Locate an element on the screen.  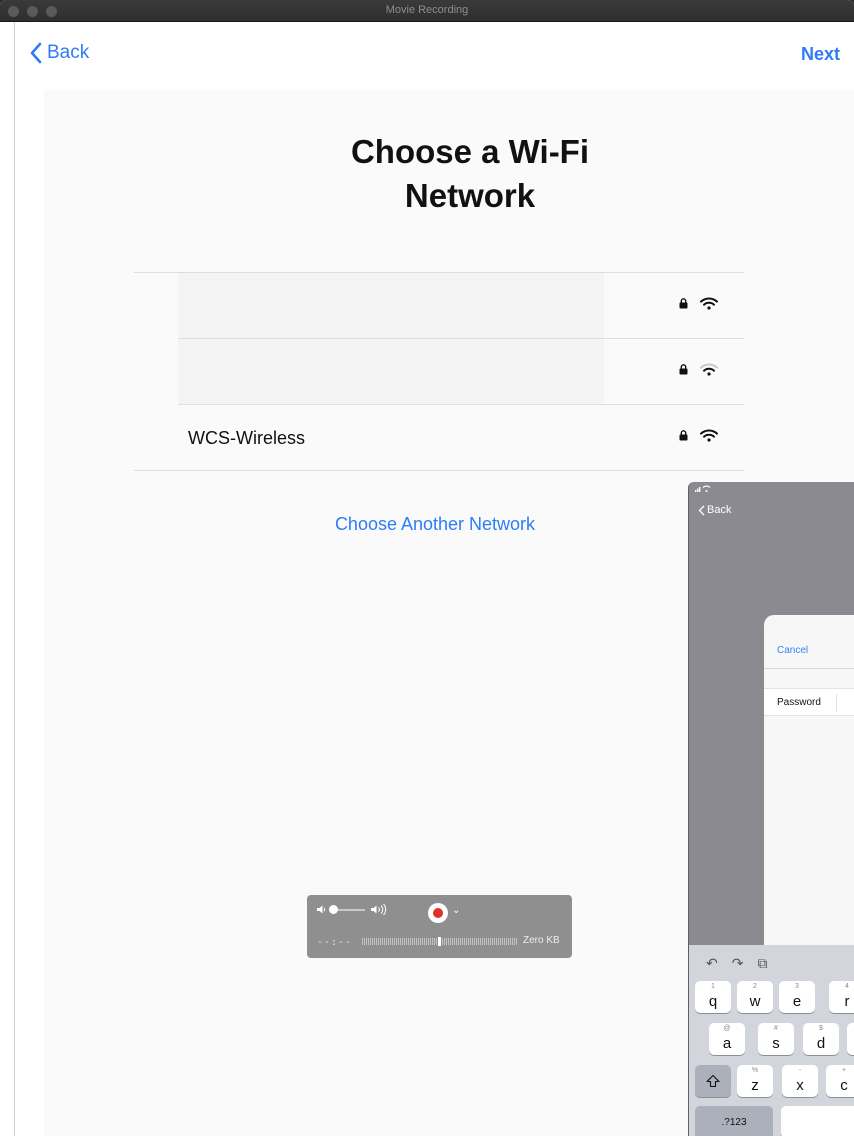
key-z: % z is located at coordinates (755, 1081).